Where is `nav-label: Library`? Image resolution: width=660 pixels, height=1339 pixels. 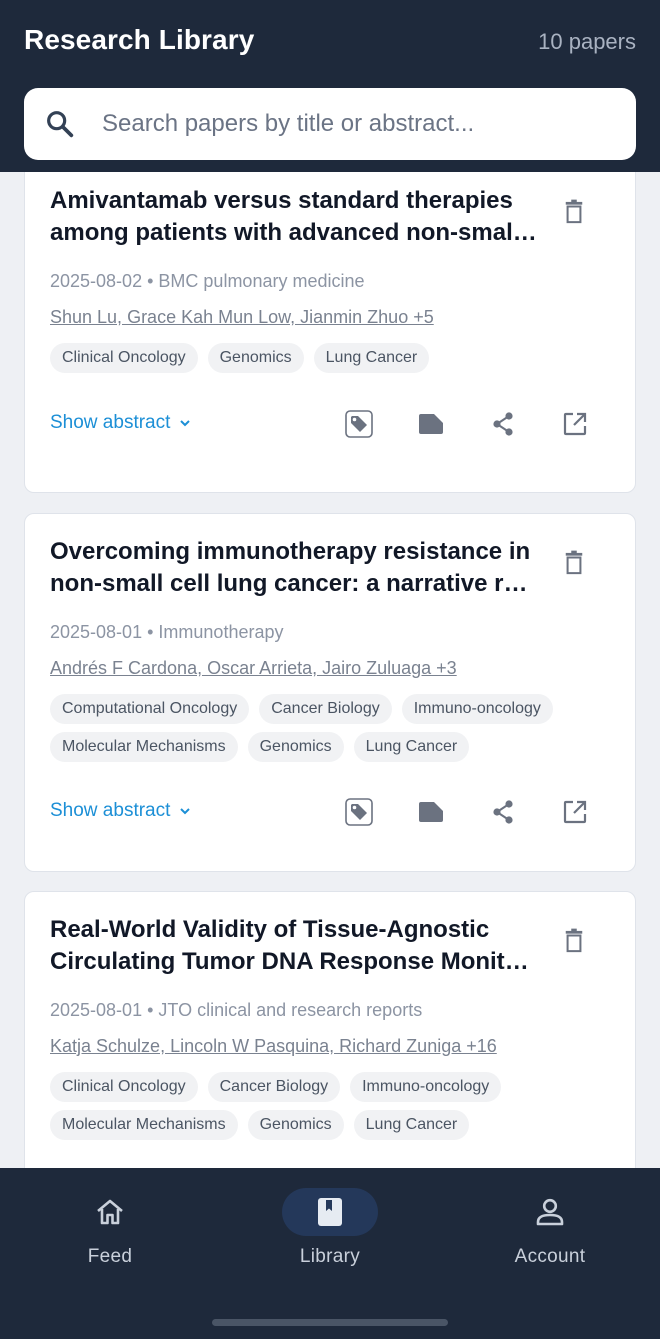 nav-label: Library is located at coordinates (330, 1256).